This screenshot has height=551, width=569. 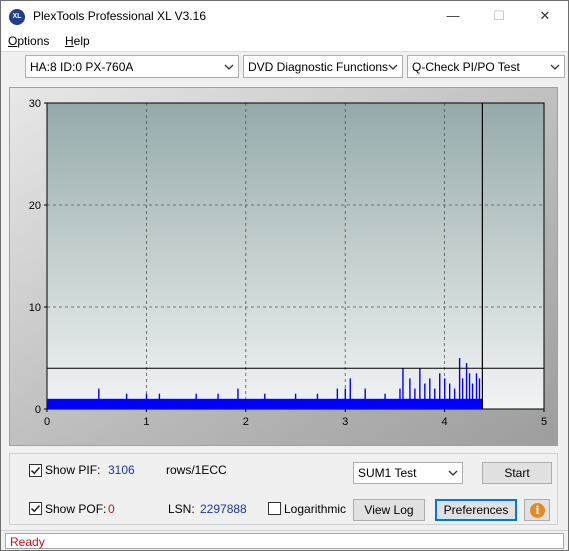 What do you see at coordinates (315, 509) in the screenshot?
I see `logarithmic-label: Logarithmic` at bounding box center [315, 509].